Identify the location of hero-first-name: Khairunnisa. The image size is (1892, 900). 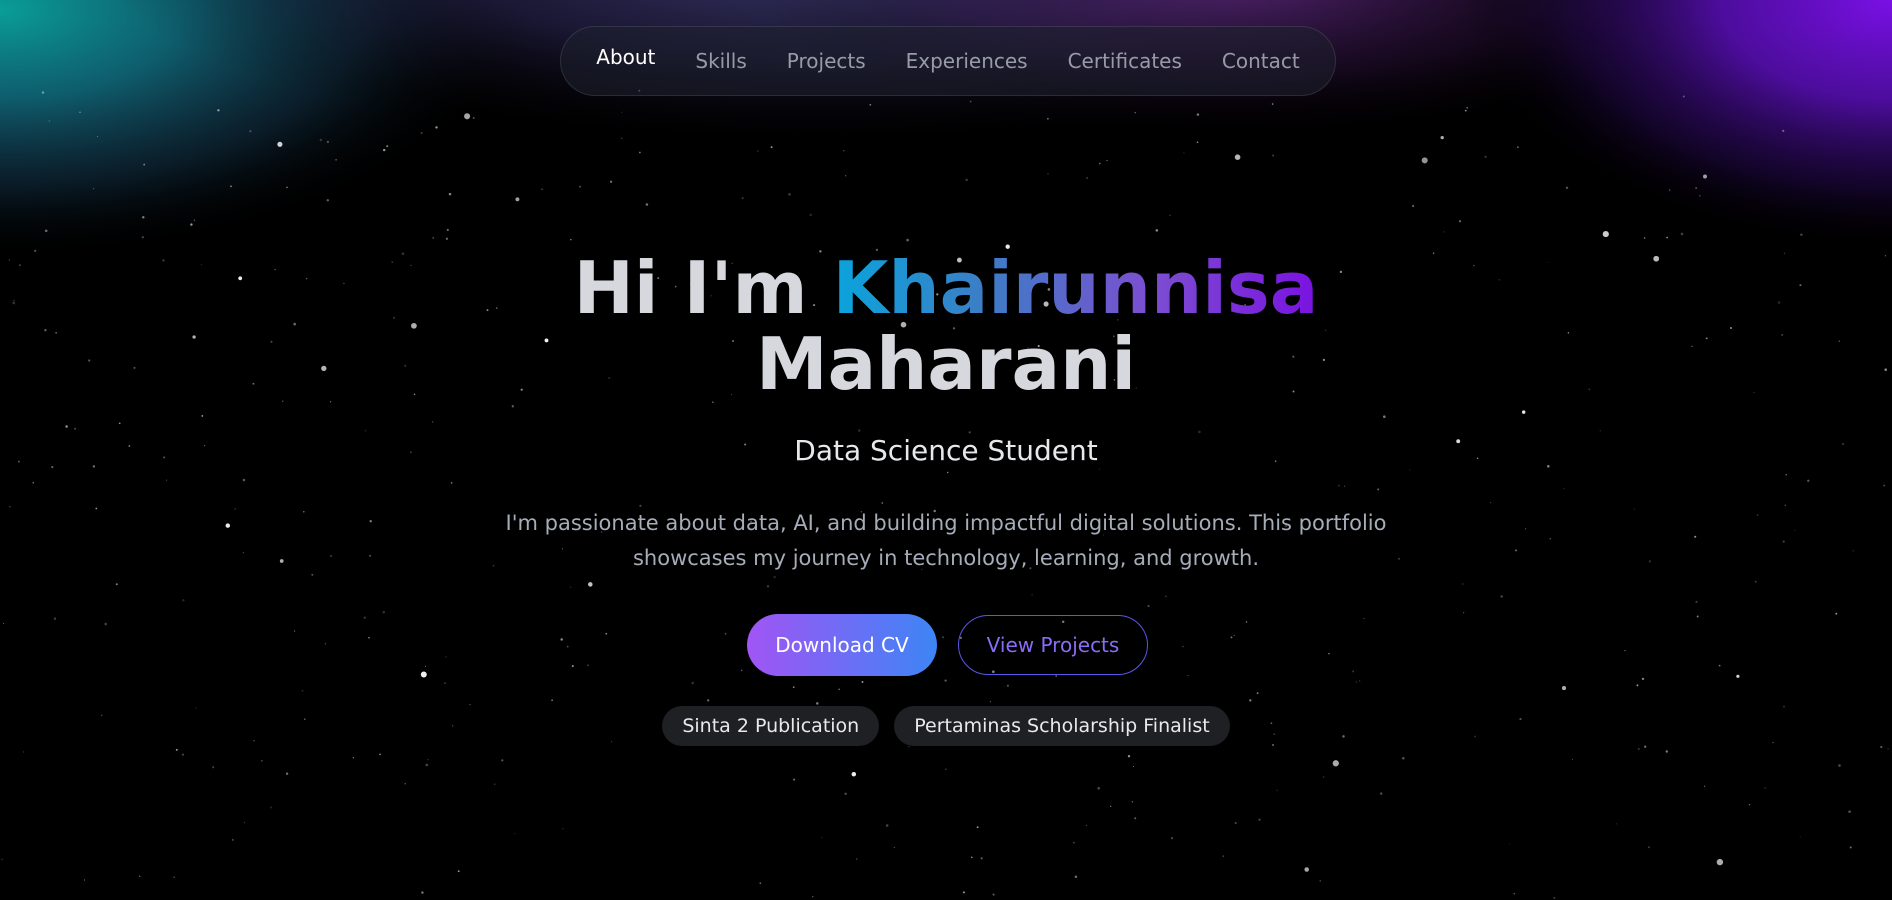
(1075, 288).